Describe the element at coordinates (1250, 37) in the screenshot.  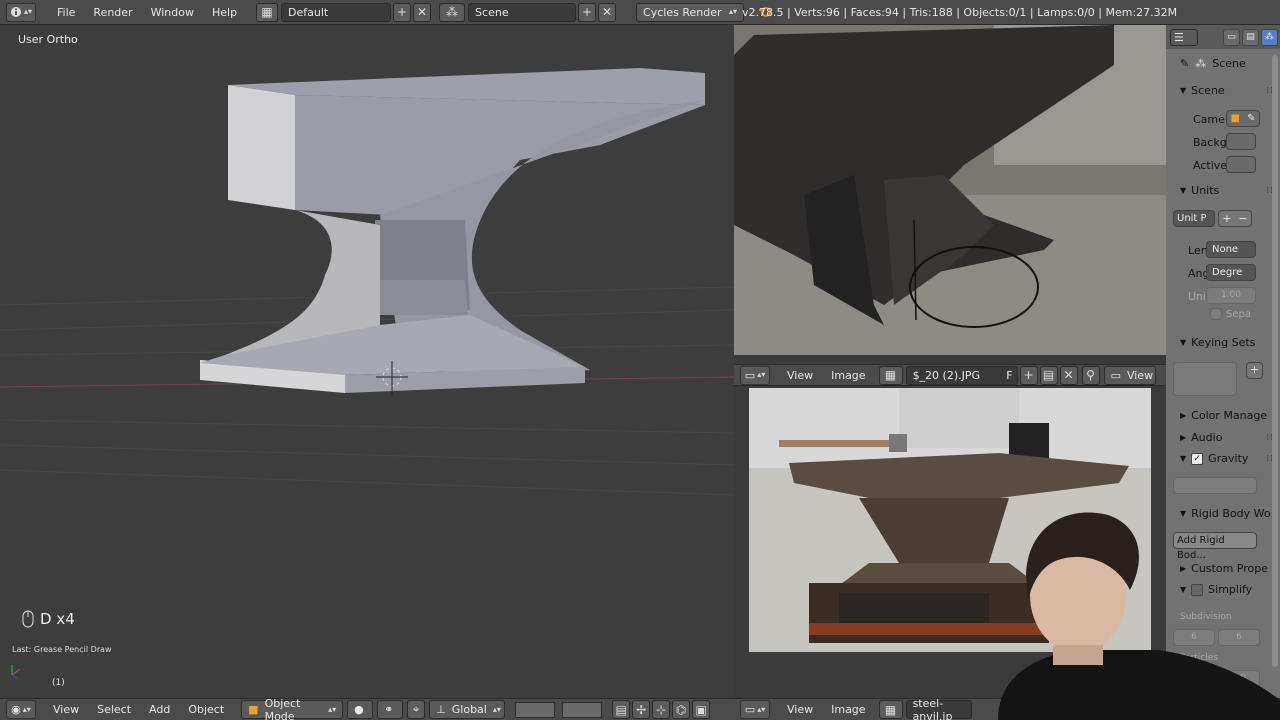
I see `layers-tab-icon: ▤` at that location.